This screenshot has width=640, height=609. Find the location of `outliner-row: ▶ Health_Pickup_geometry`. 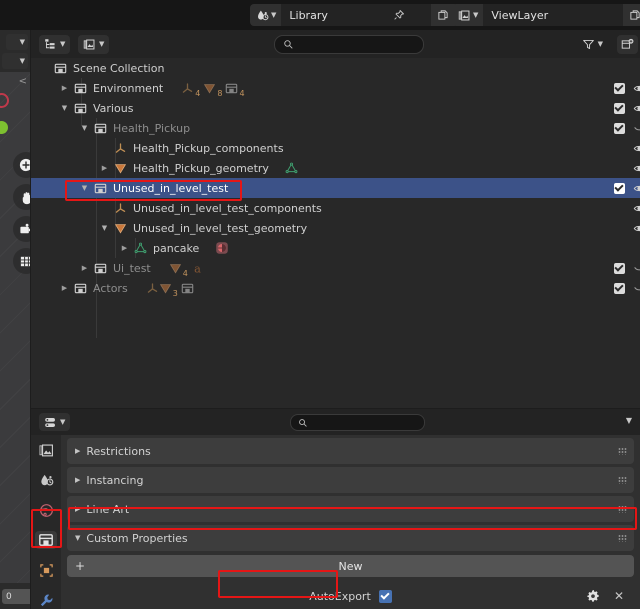

outliner-row: ▶ Health_Pickup_geometry is located at coordinates (335, 168).